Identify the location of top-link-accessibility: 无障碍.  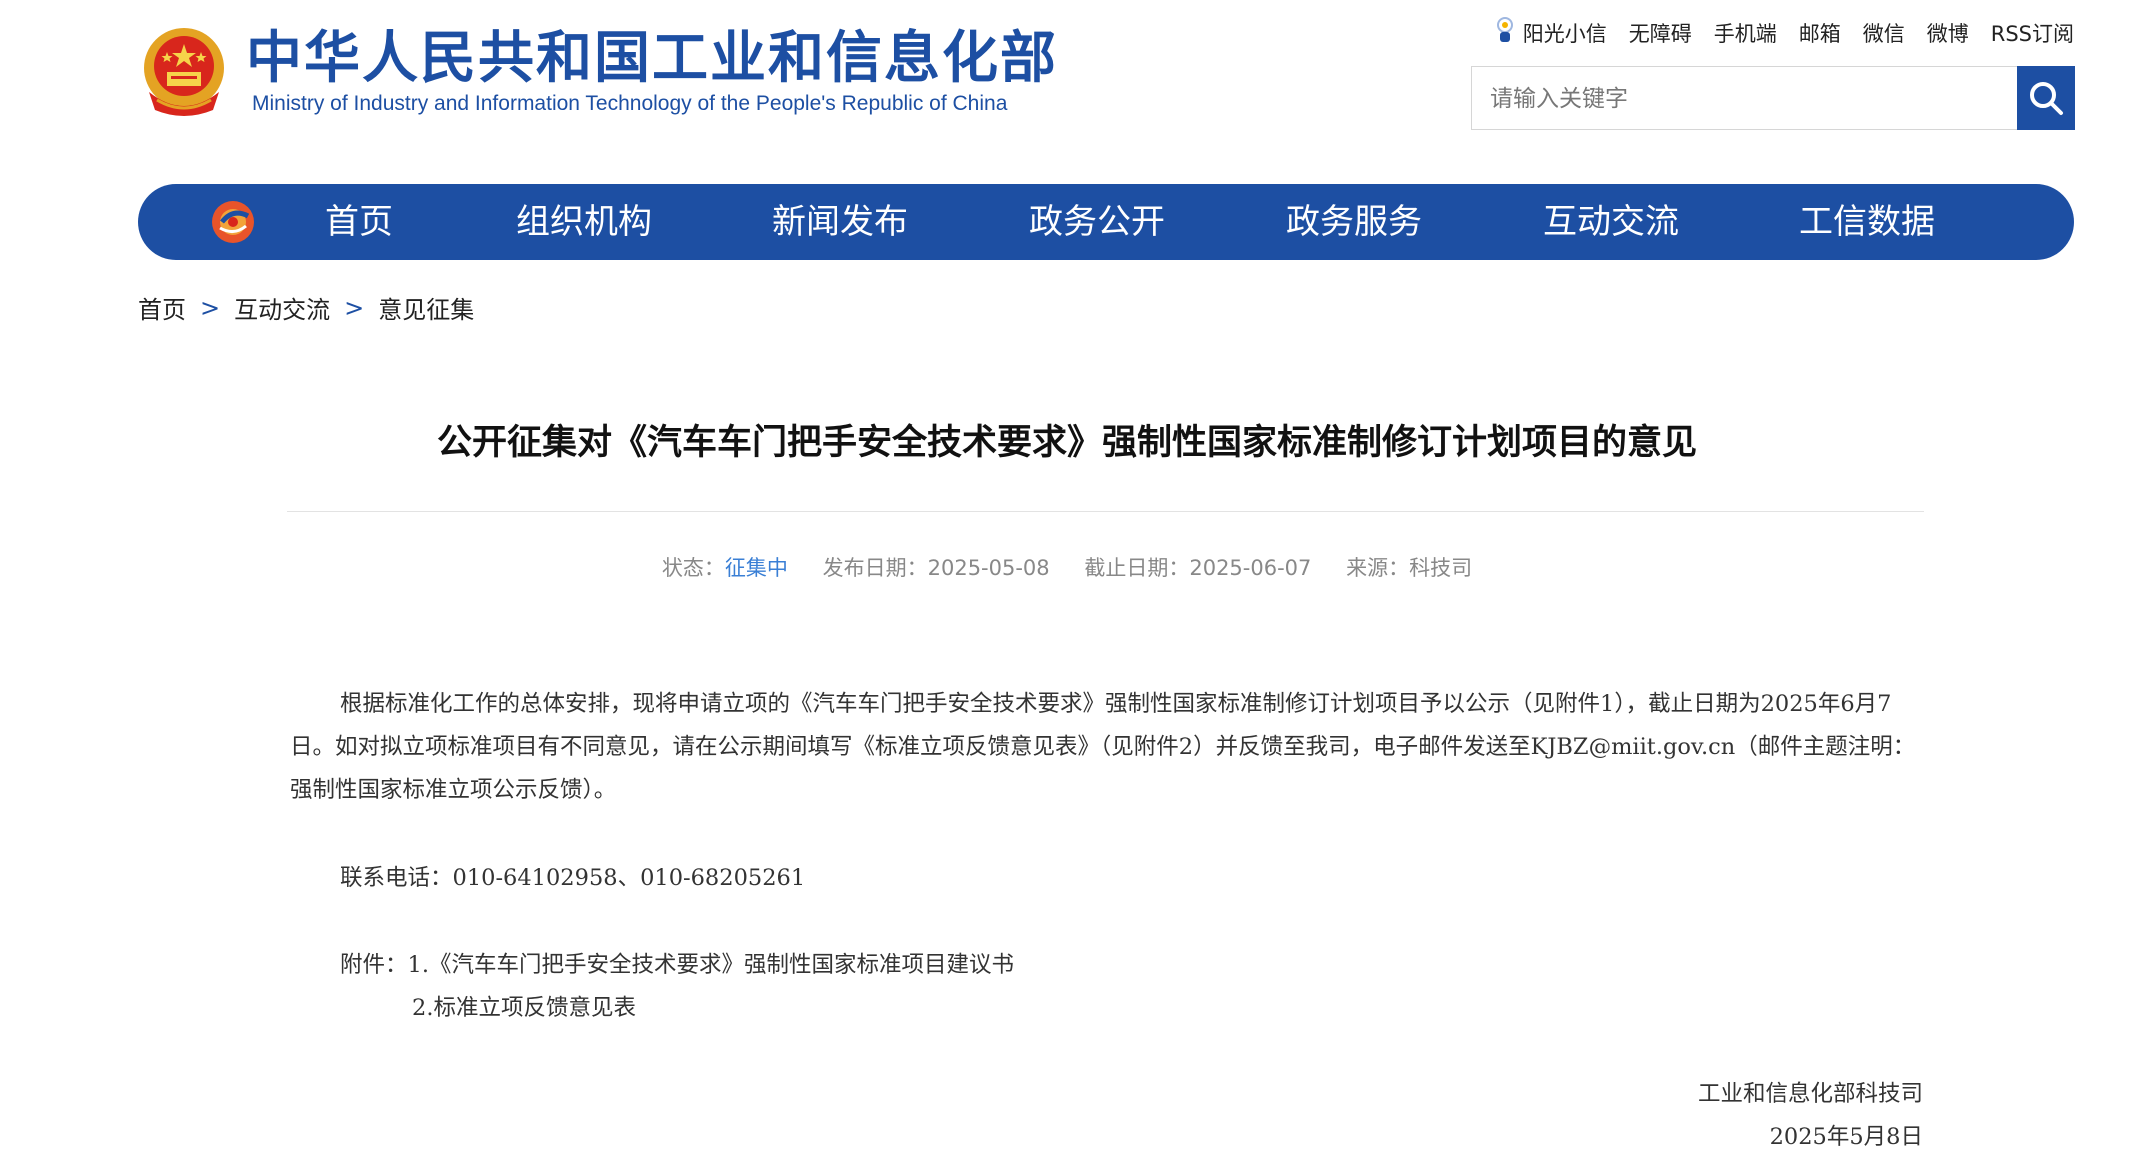
(1660, 33).